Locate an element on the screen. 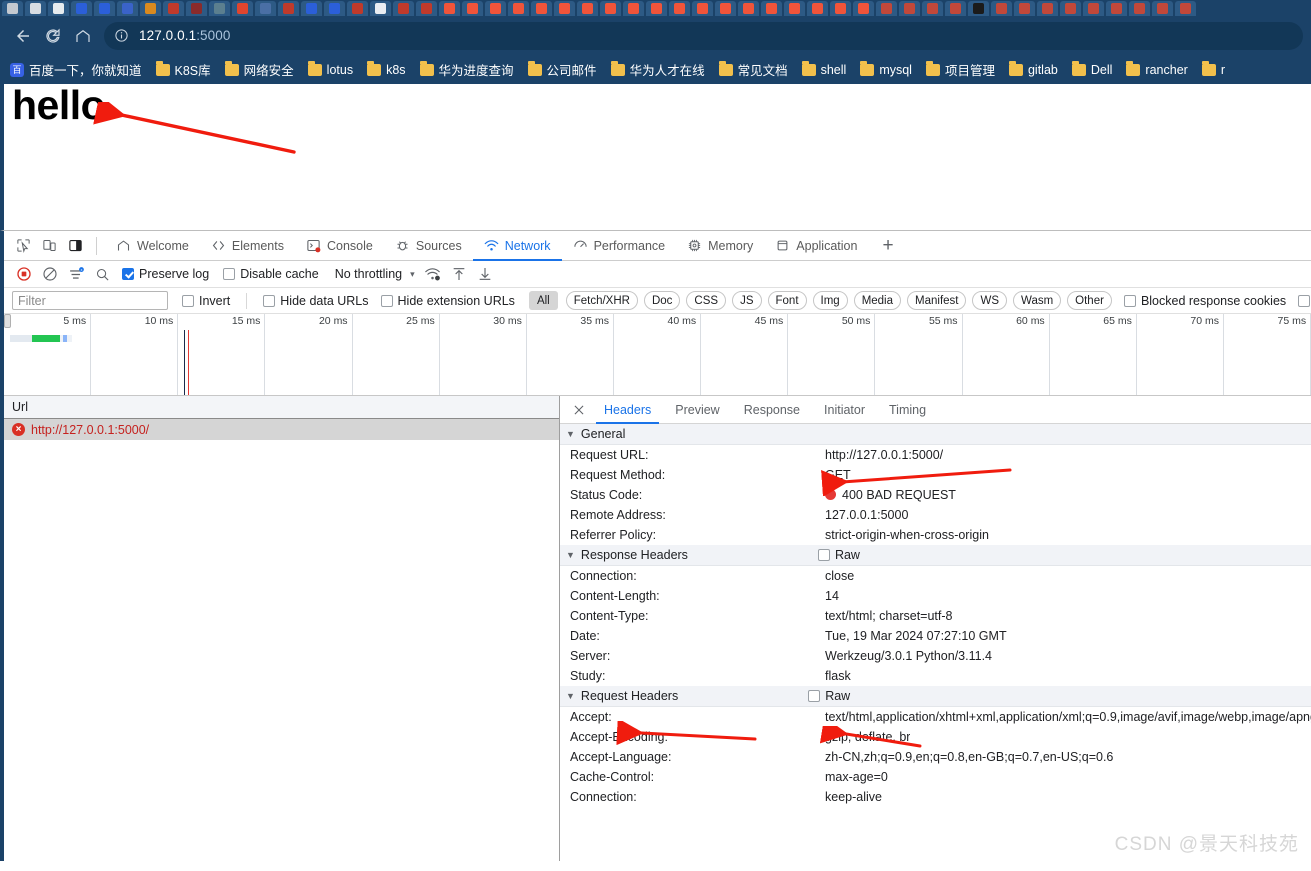 The width and height of the screenshot is (1311, 871). bookmark-item-dell: Dell is located at coordinates (1091, 69).